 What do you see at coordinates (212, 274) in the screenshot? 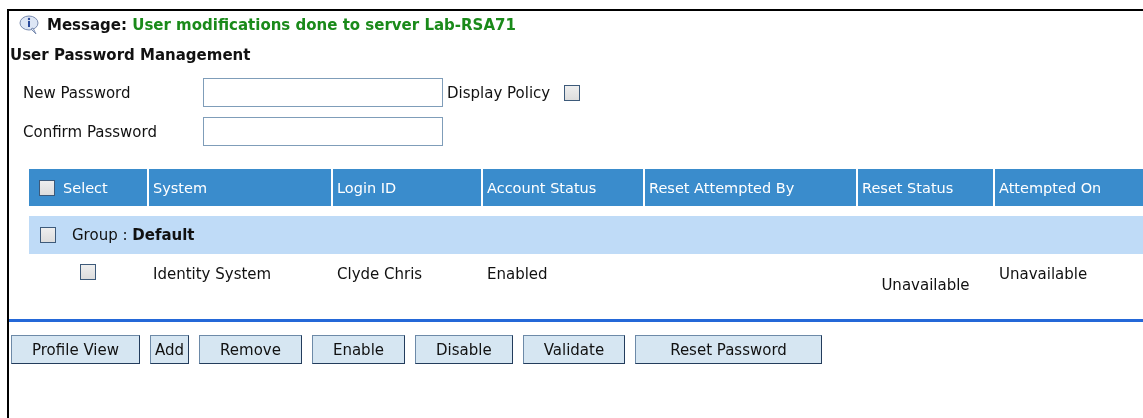
I see `table-cell: Identity System` at bounding box center [212, 274].